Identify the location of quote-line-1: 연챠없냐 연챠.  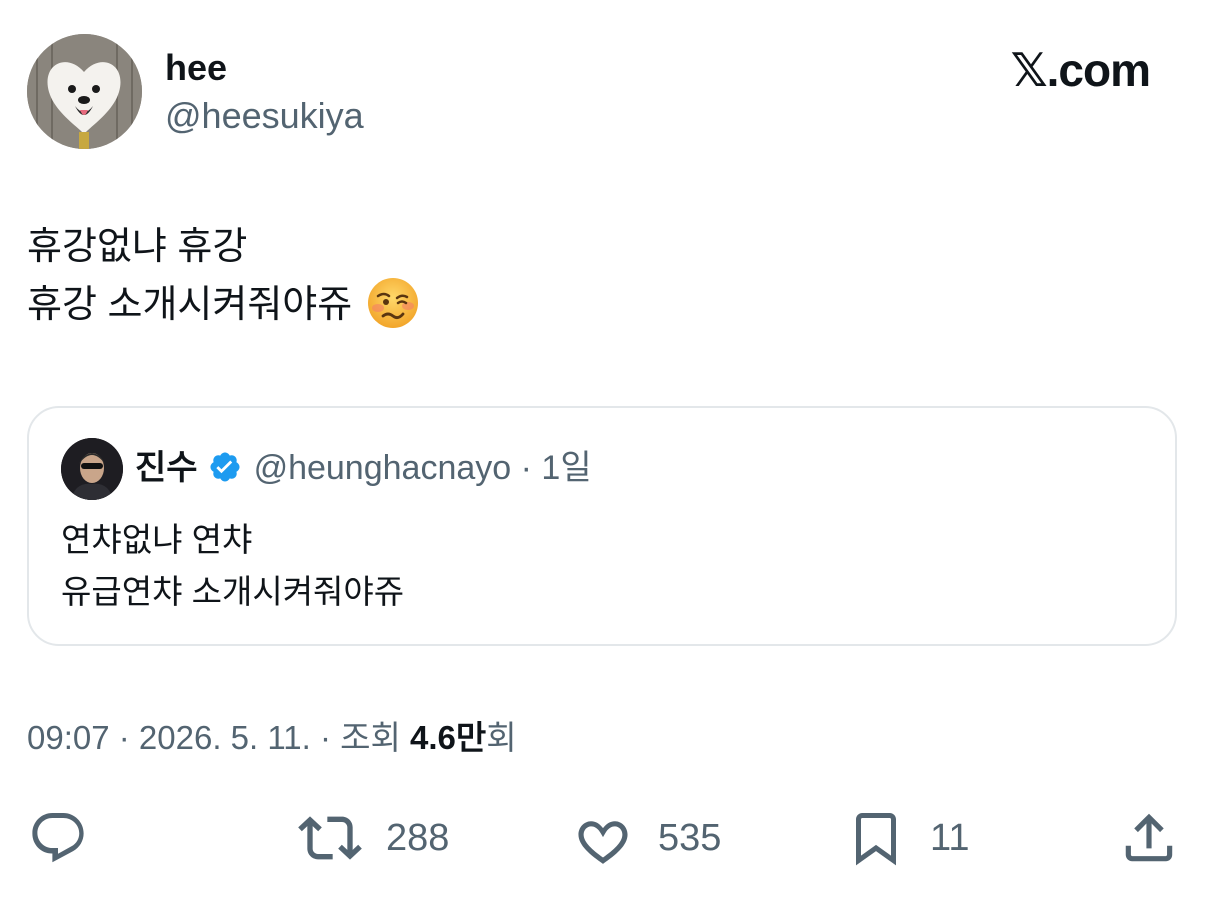
(157, 539).